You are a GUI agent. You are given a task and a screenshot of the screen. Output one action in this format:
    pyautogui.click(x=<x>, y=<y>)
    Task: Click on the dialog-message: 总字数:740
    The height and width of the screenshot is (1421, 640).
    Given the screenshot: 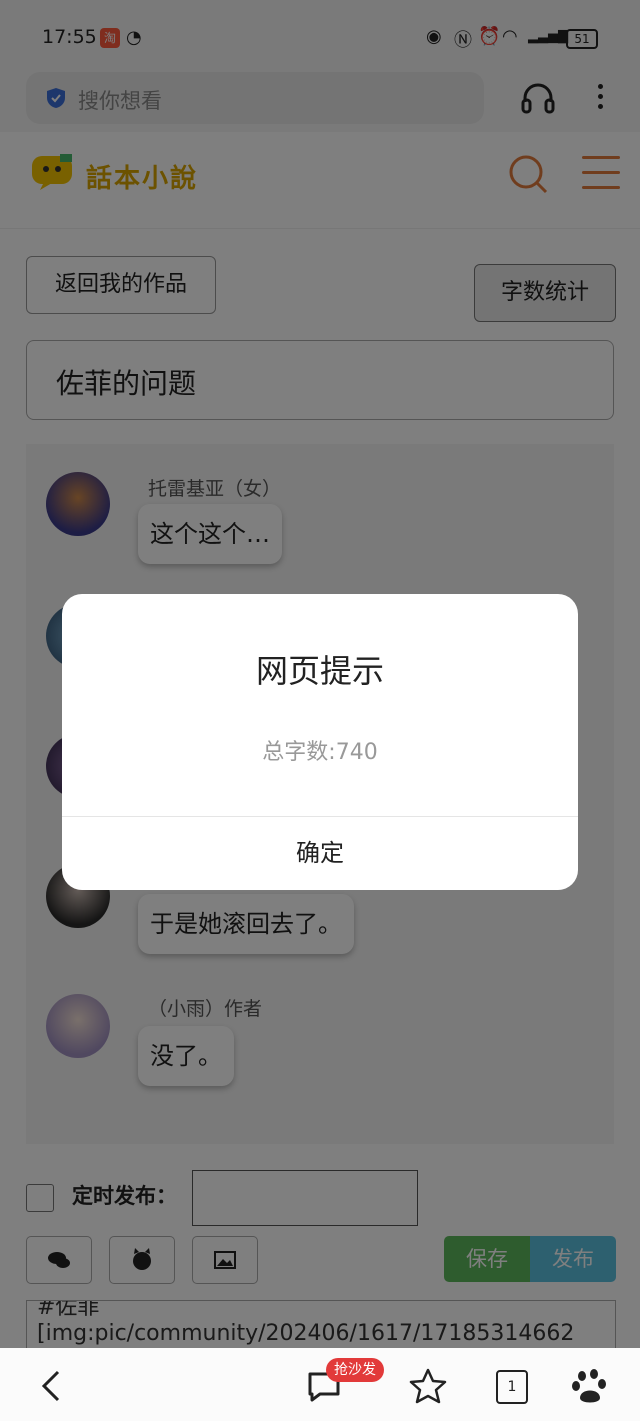 What is the action you would take?
    pyautogui.click(x=320, y=752)
    